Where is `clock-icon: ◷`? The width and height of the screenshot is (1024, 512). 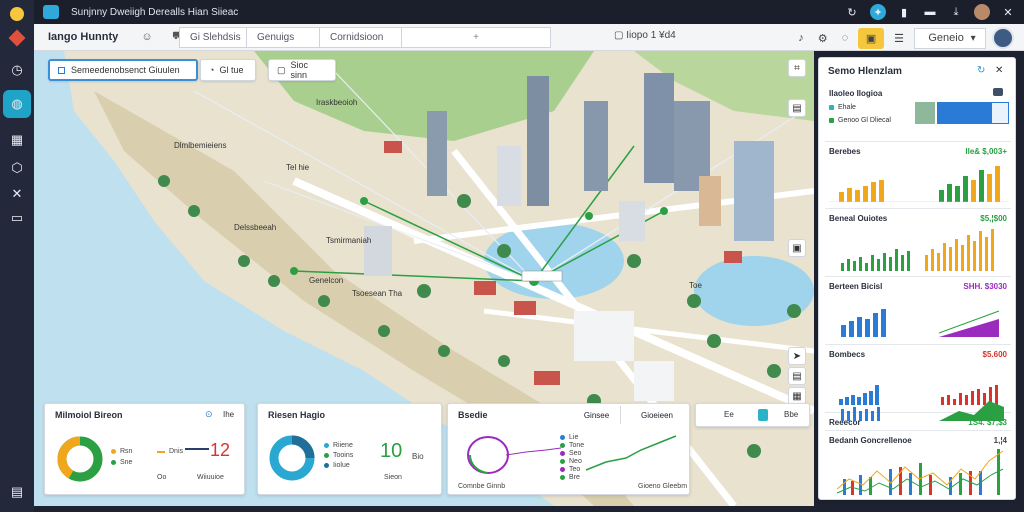
clock-icon: ◷ is located at coordinates (17, 70).